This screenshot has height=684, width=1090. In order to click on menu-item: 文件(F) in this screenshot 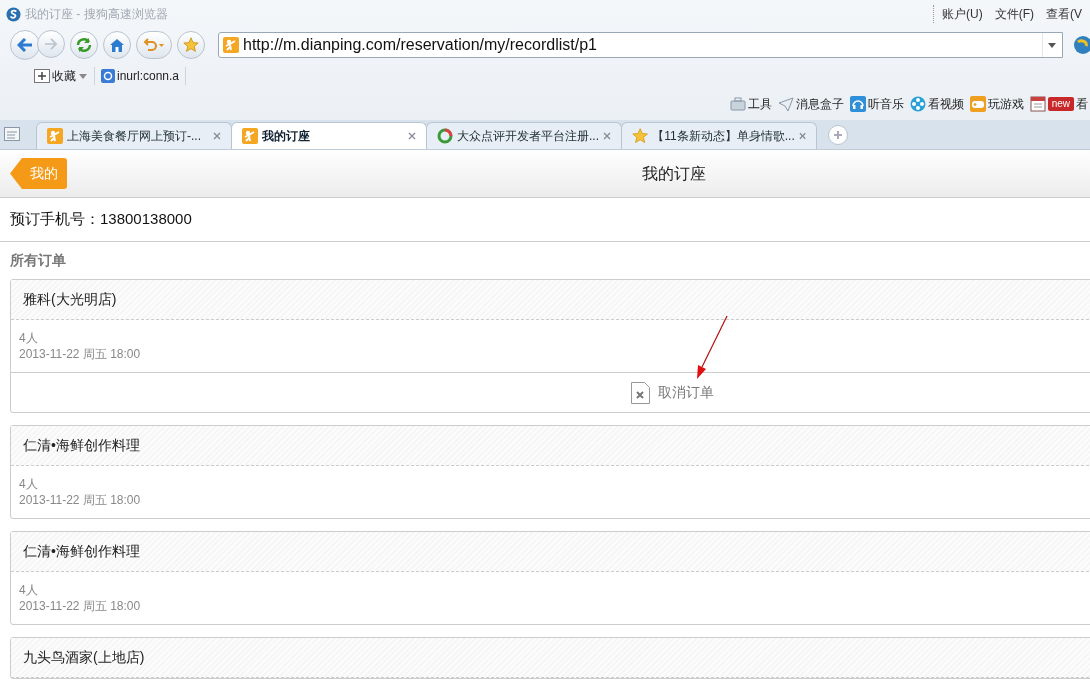, I will do `click(1014, 14)`.